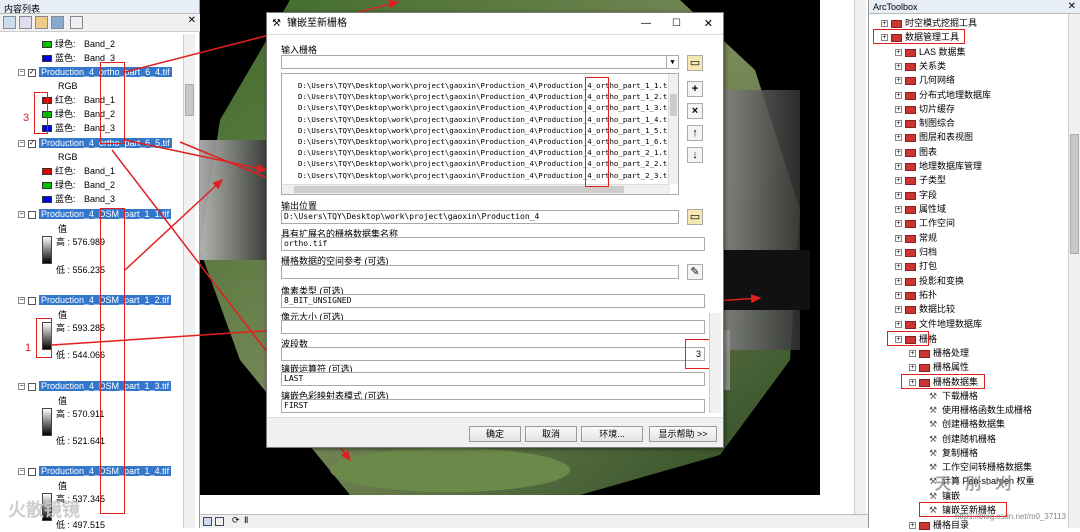 This screenshot has height=532, width=1080. What do you see at coordinates (676, 24) in the screenshot?
I see `maximize-icon: ☐` at bounding box center [676, 24].